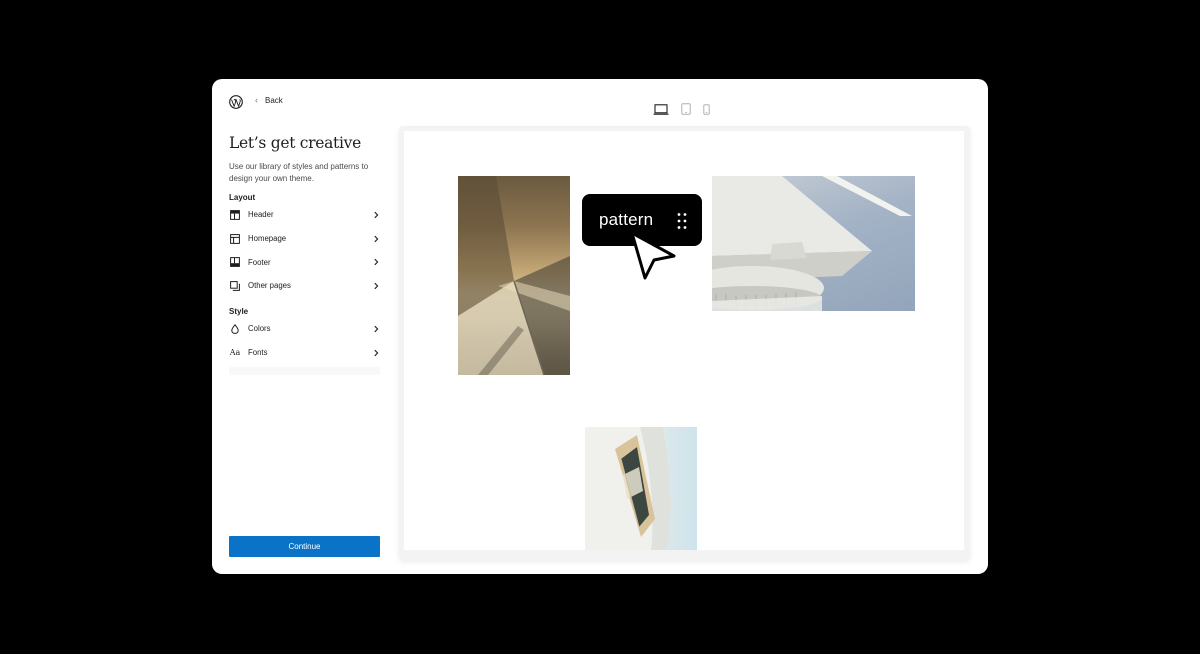 The image size is (1200, 654). What do you see at coordinates (274, 100) in the screenshot?
I see `back-label: Back` at bounding box center [274, 100].